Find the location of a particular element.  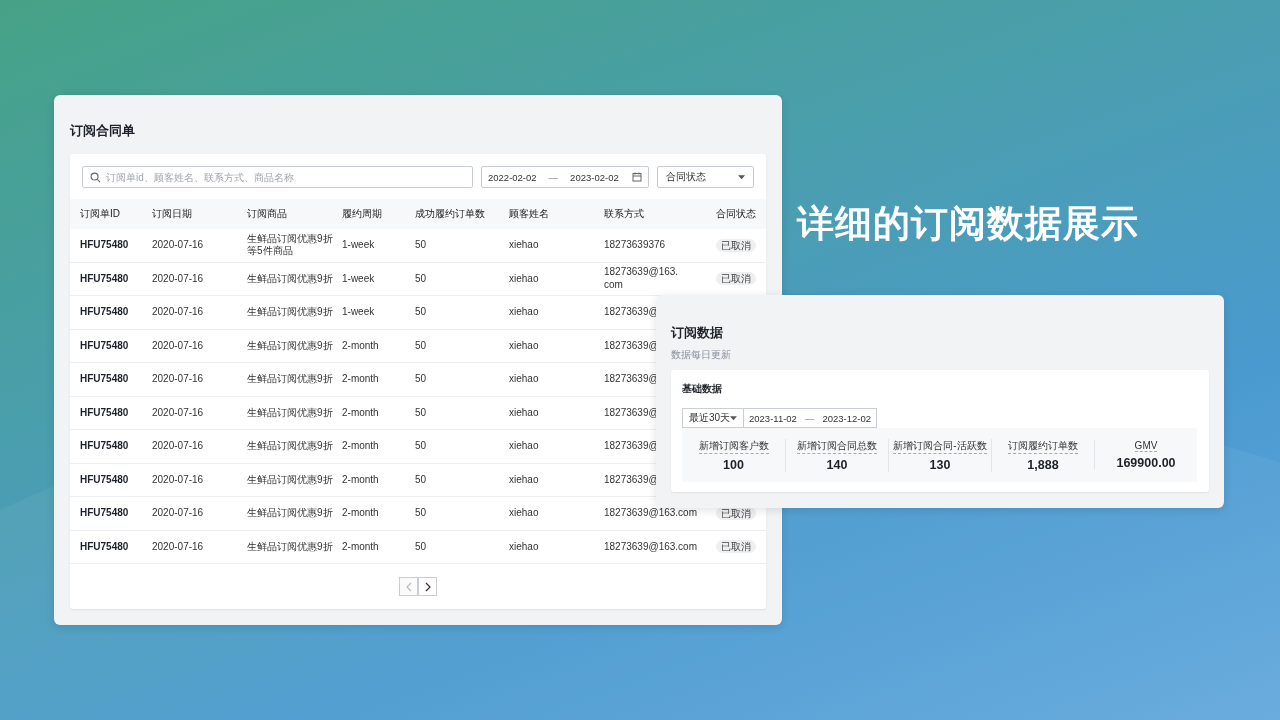

stat-label: 新增订阅客户数 is located at coordinates (733, 446).